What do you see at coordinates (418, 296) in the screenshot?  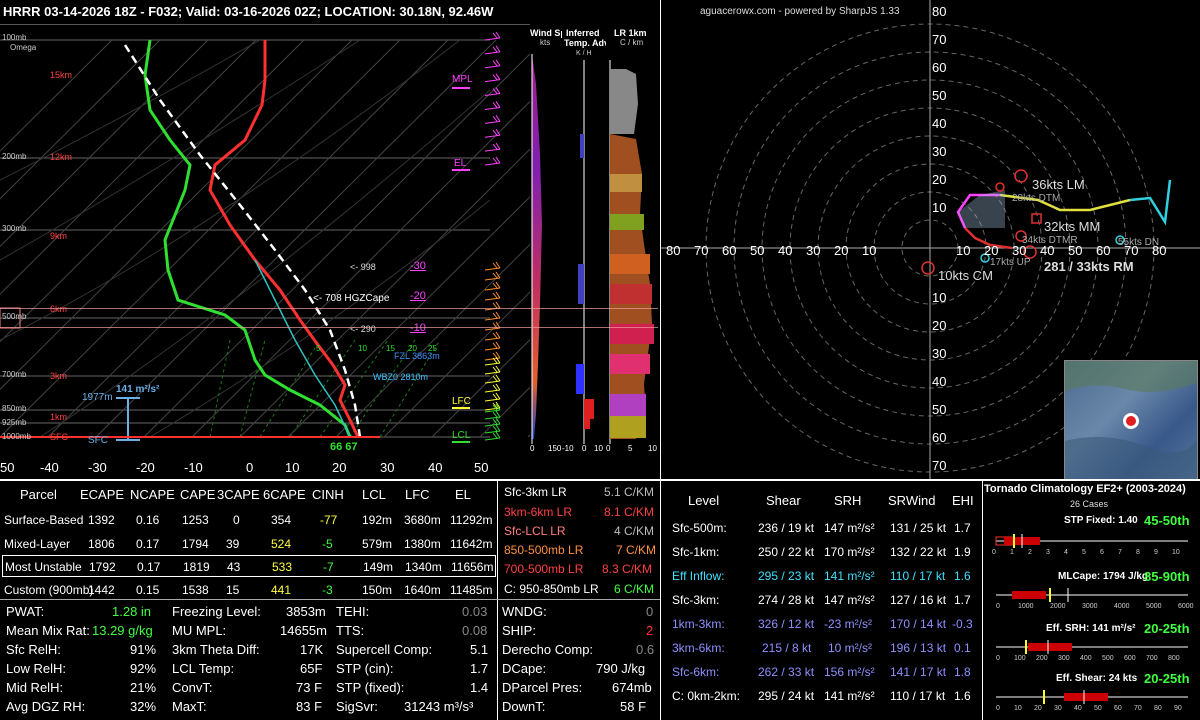 I see `temp-minus20: -20` at bounding box center [418, 296].